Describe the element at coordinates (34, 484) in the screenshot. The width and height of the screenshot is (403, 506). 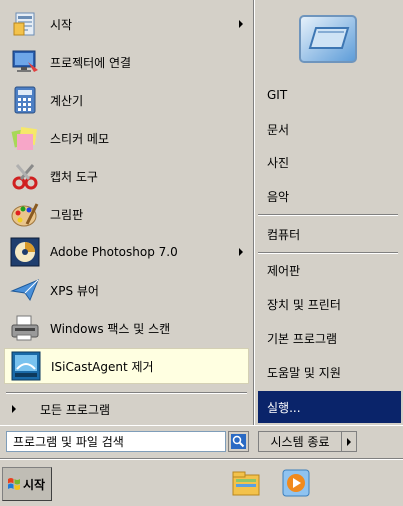
I see `start-button-label: 시작` at that location.